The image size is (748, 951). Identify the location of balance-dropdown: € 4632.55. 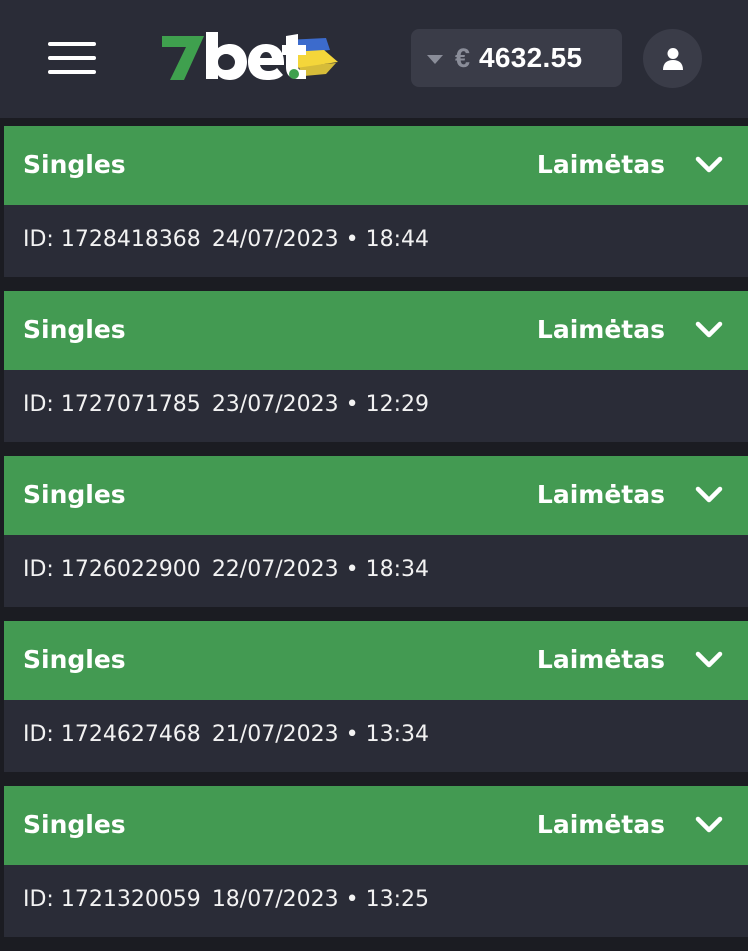
(516, 58).